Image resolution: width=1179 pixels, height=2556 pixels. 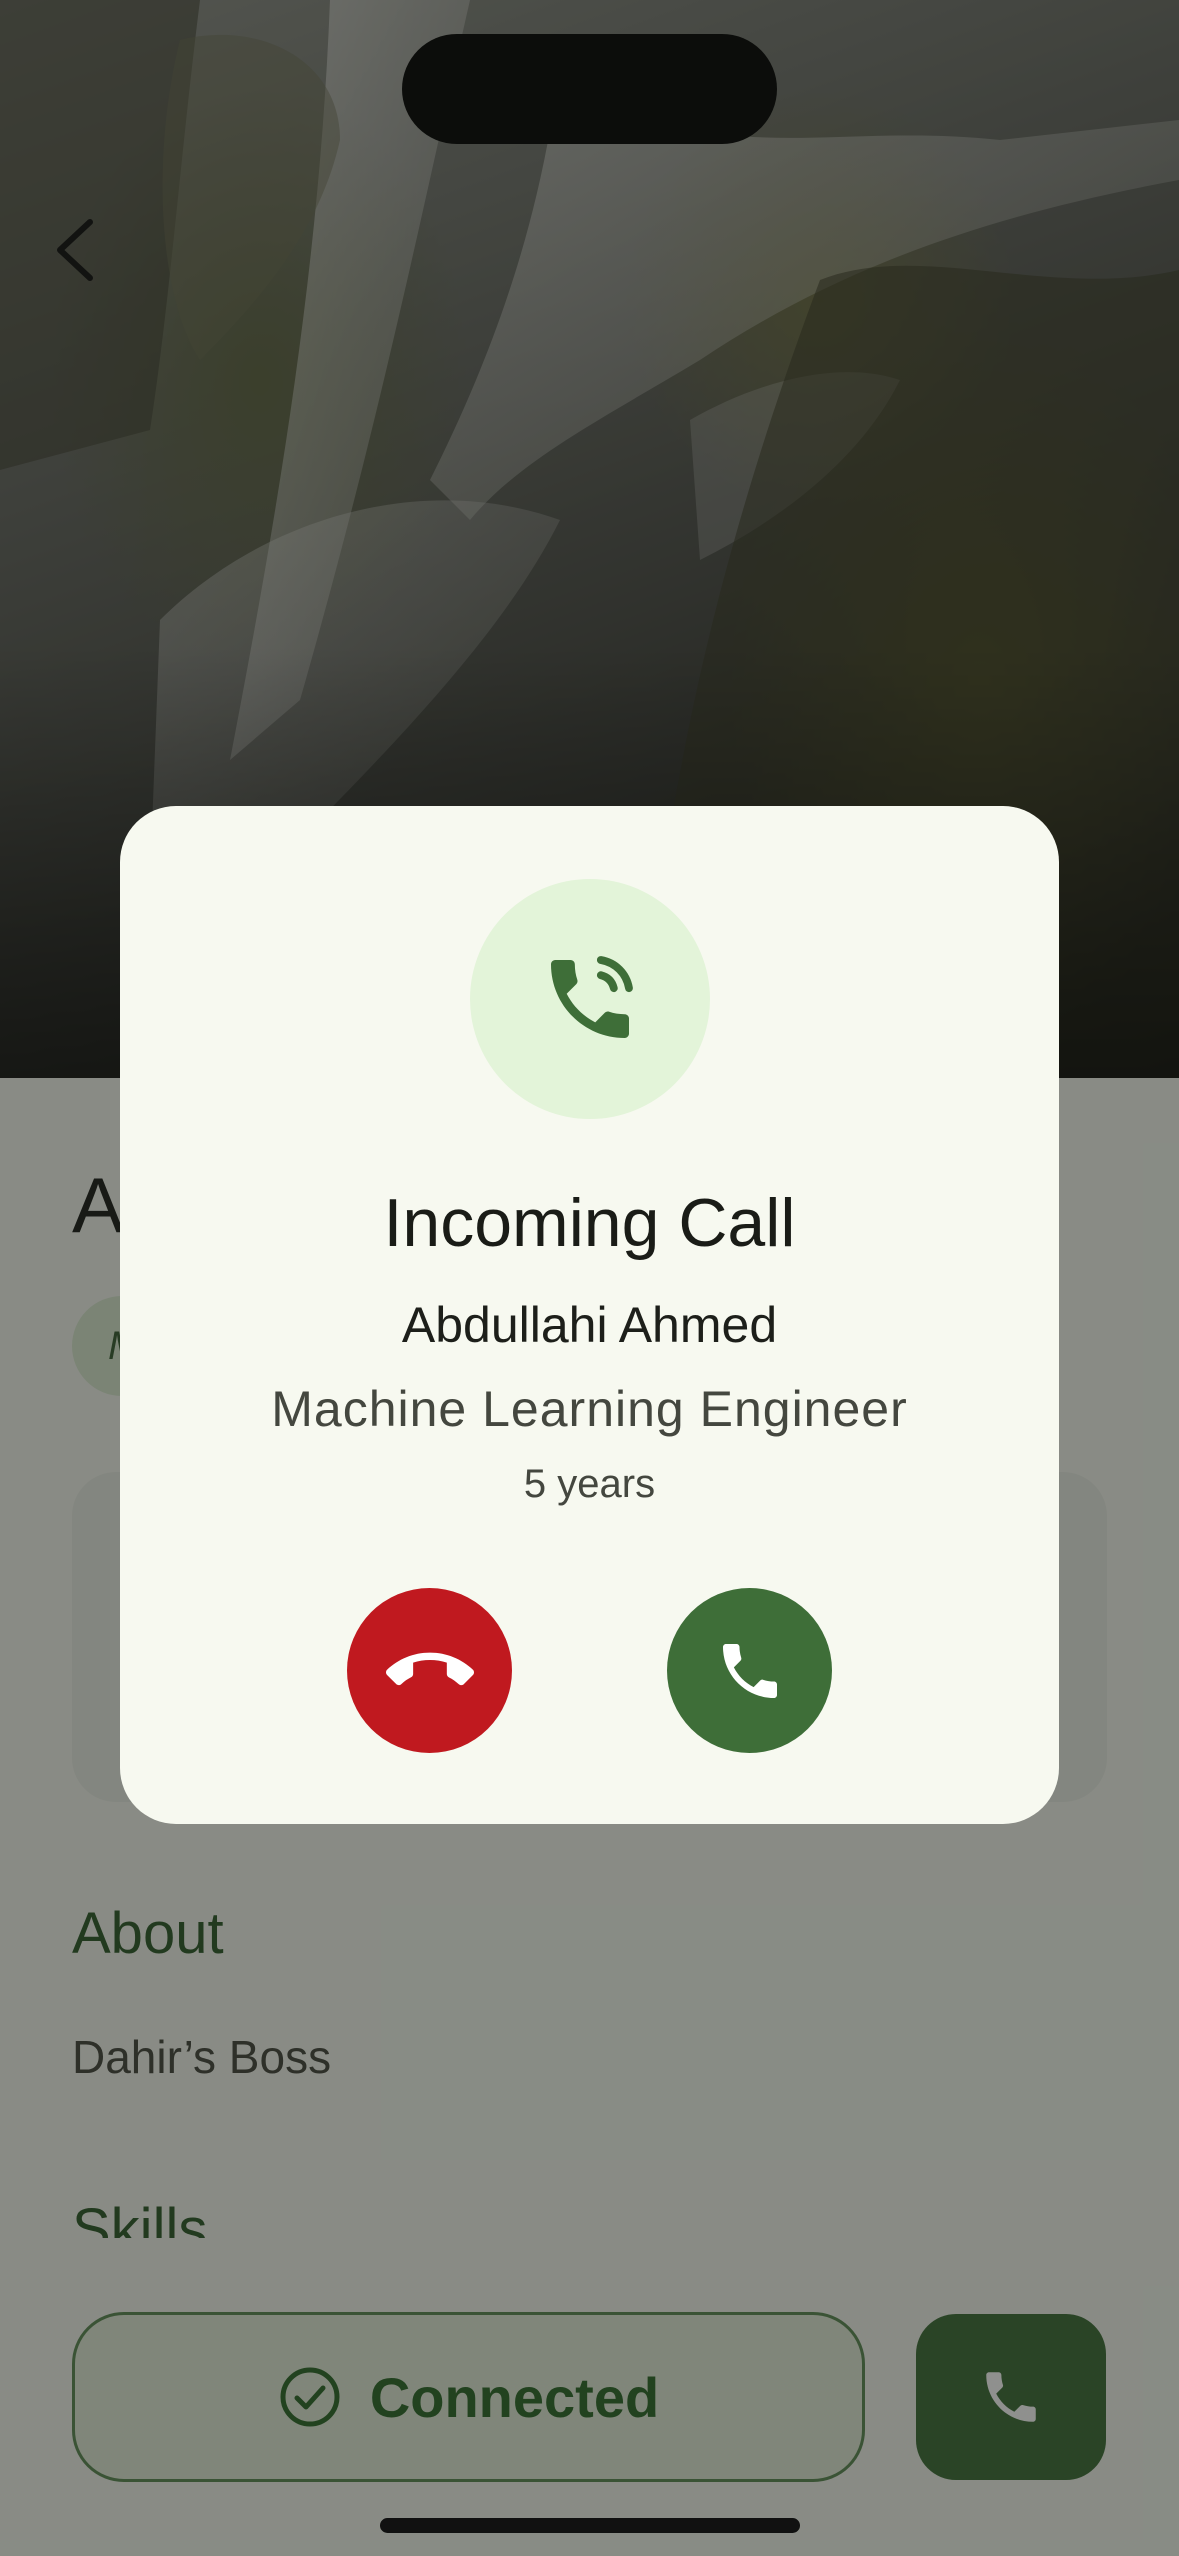 I want to click on accept-call-button, so click(x=749, y=1670).